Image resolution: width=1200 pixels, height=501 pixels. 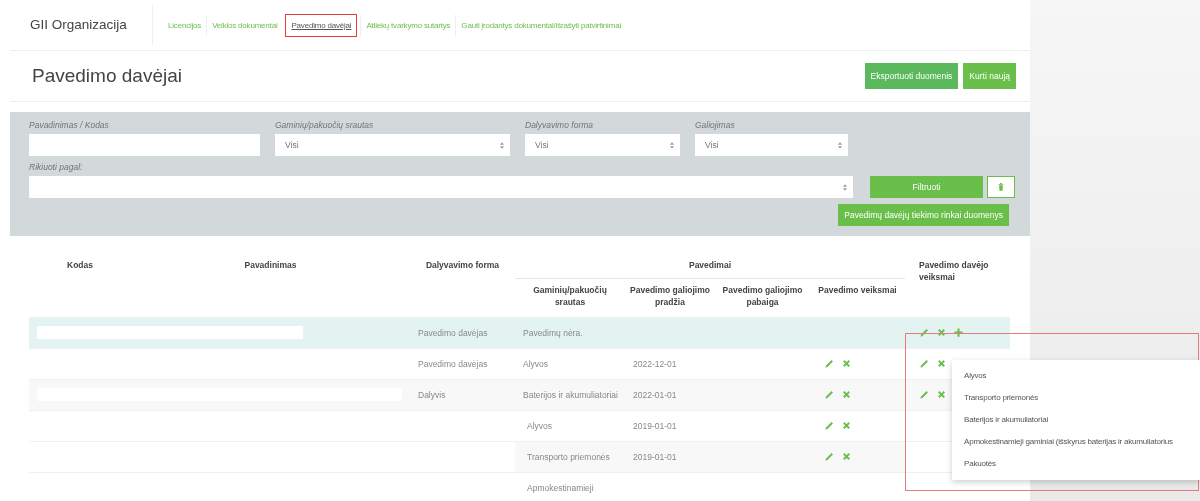 I want to click on table-cell: Dalyvis, so click(x=462, y=395).